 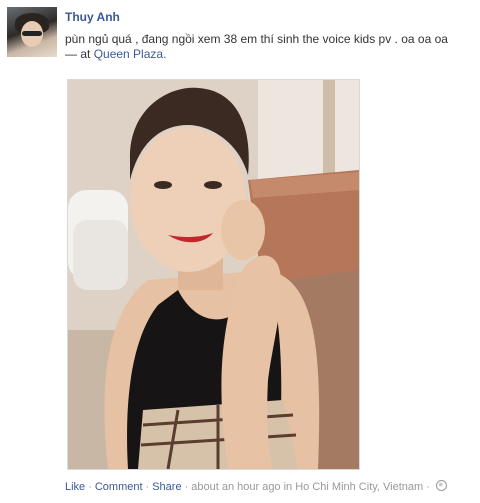 I want to click on at-prefix: — at, so click(x=78, y=54).